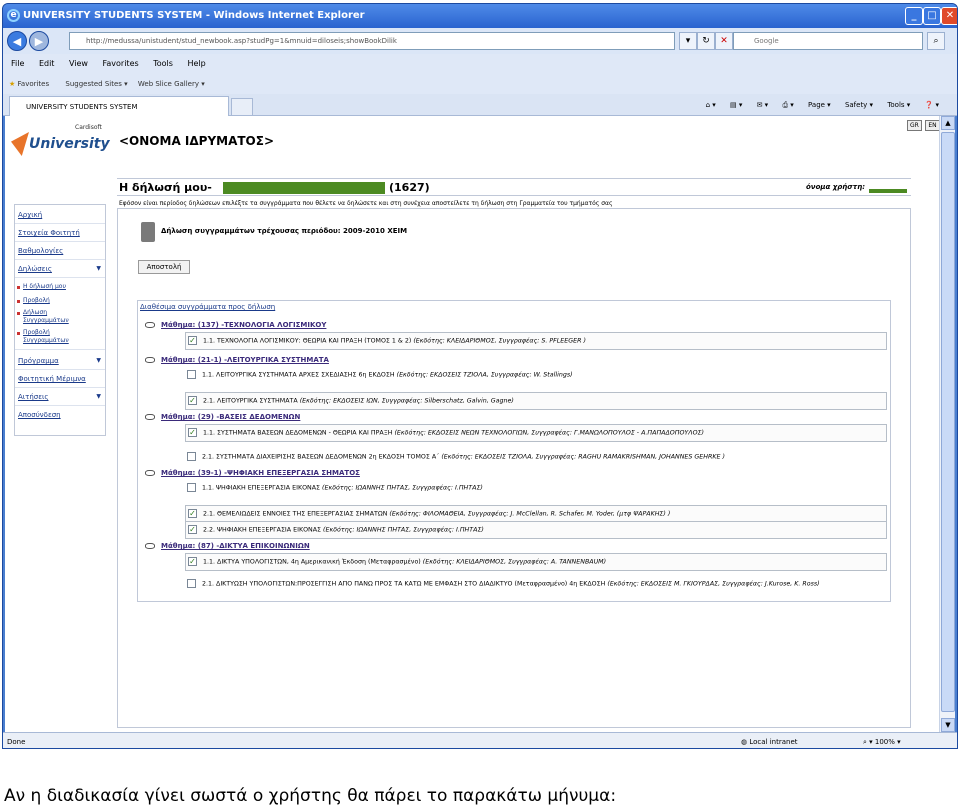  I want to click on sidebar-item-schedule: Πρόγραμμα, so click(38, 361).